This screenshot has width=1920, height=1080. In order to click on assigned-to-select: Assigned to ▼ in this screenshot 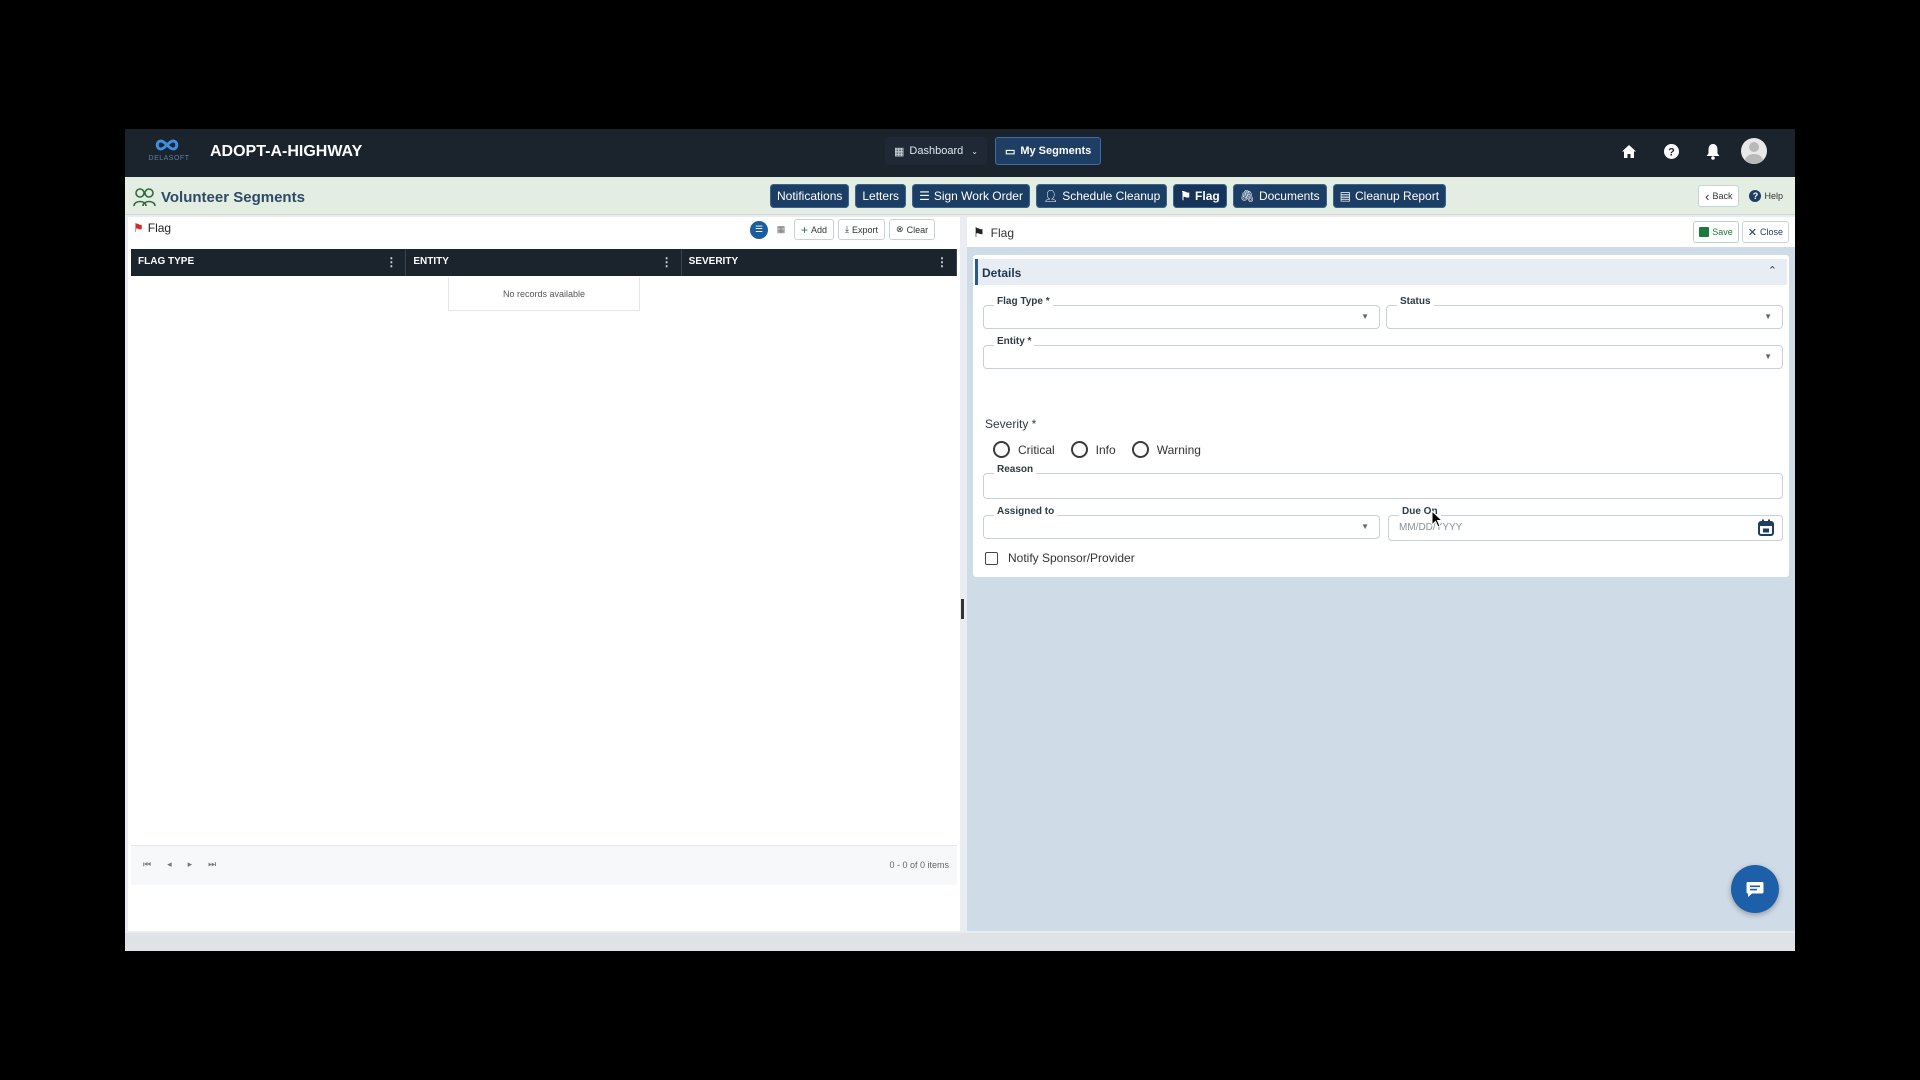, I will do `click(1181, 522)`.